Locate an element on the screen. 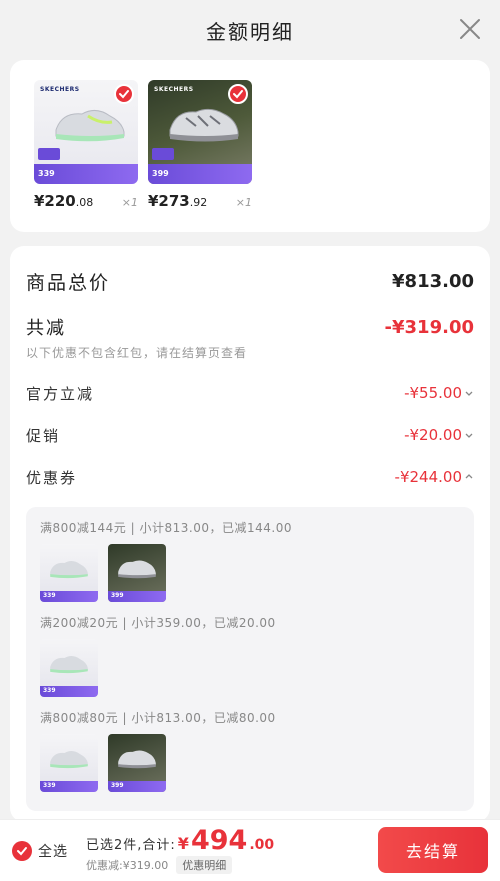  selected-count: 已选2件,合计: is located at coordinates (131, 845).